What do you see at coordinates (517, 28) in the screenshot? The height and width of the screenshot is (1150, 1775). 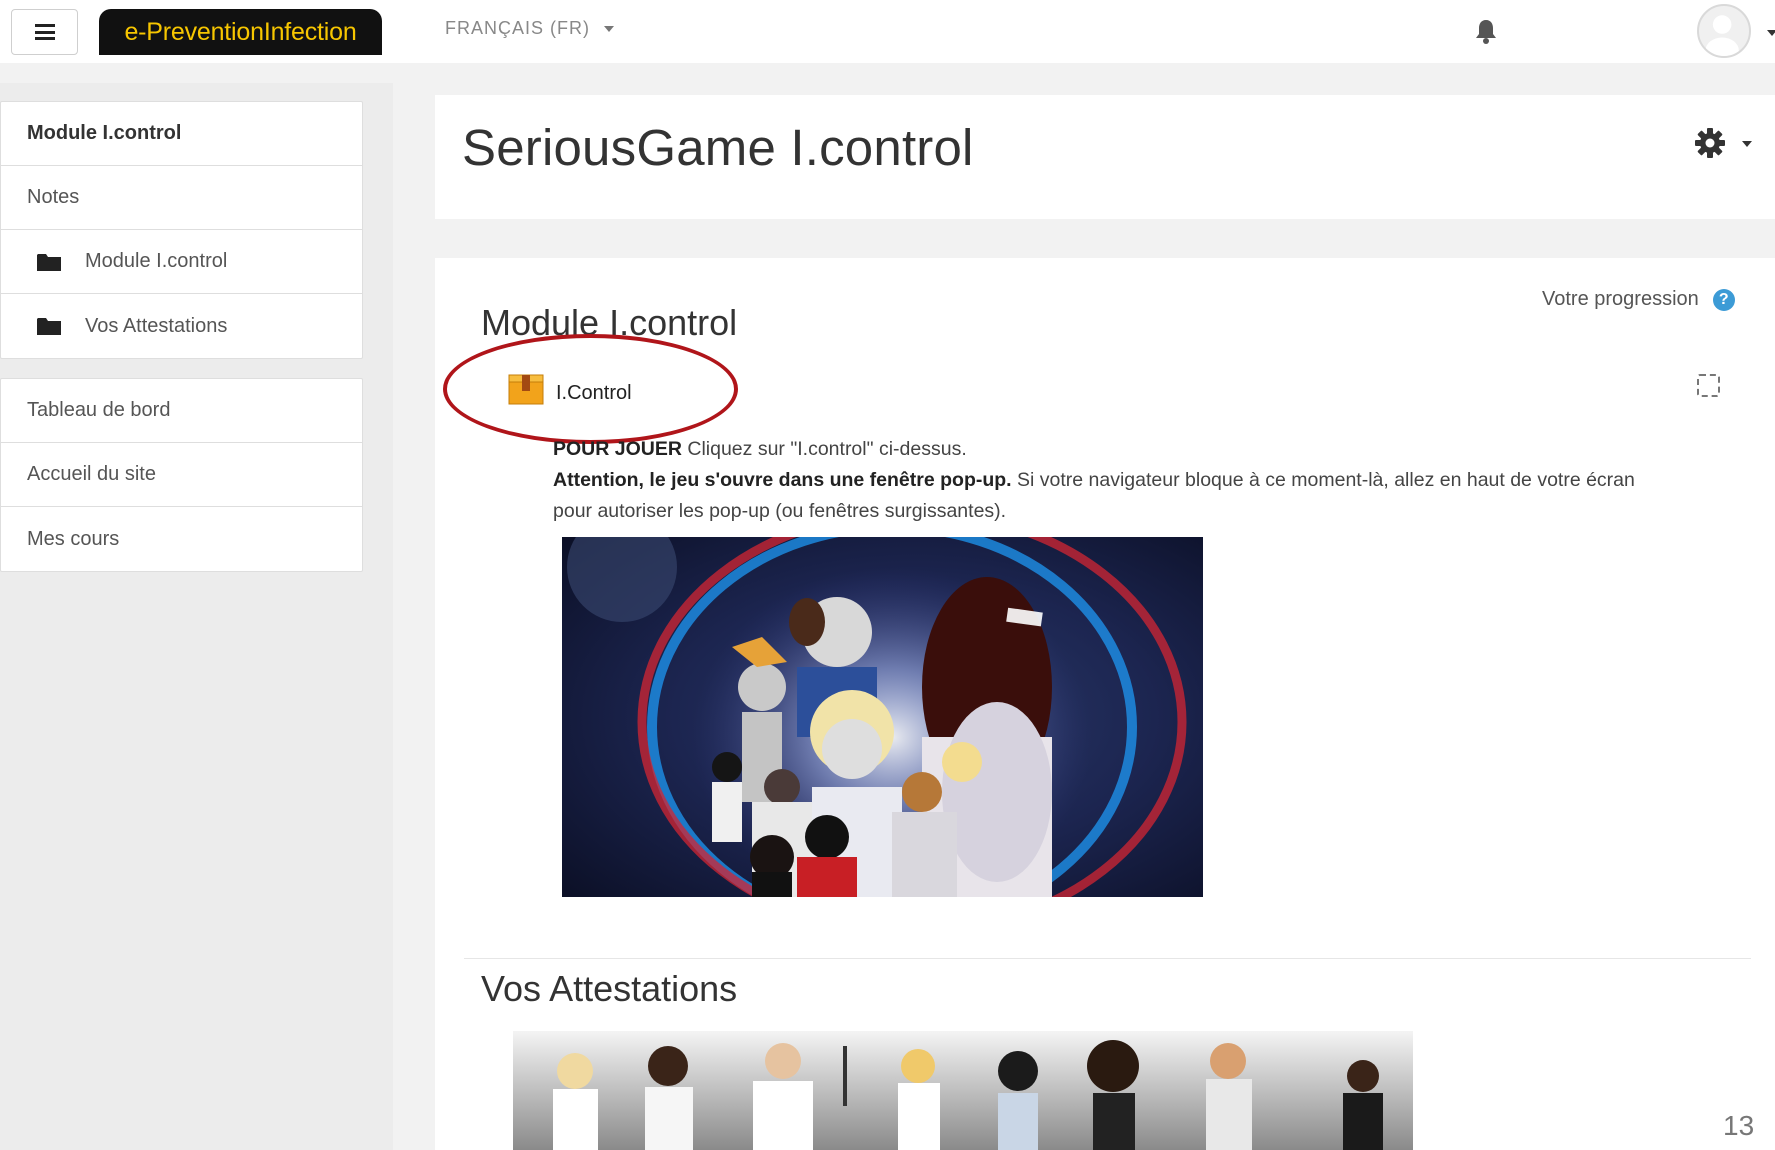 I see `language-label: FRANÇAIS (FR)` at bounding box center [517, 28].